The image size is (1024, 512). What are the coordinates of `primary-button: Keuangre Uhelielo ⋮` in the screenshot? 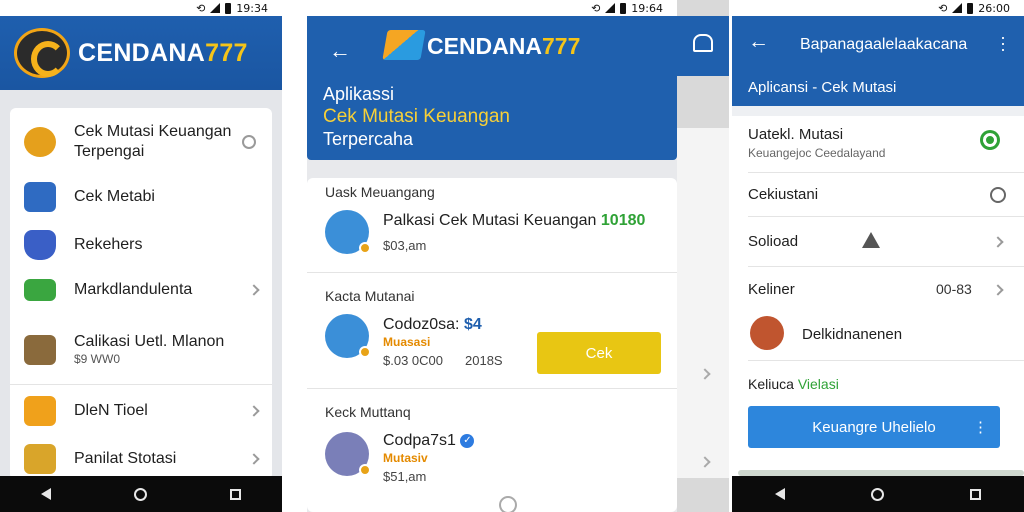 It's located at (874, 427).